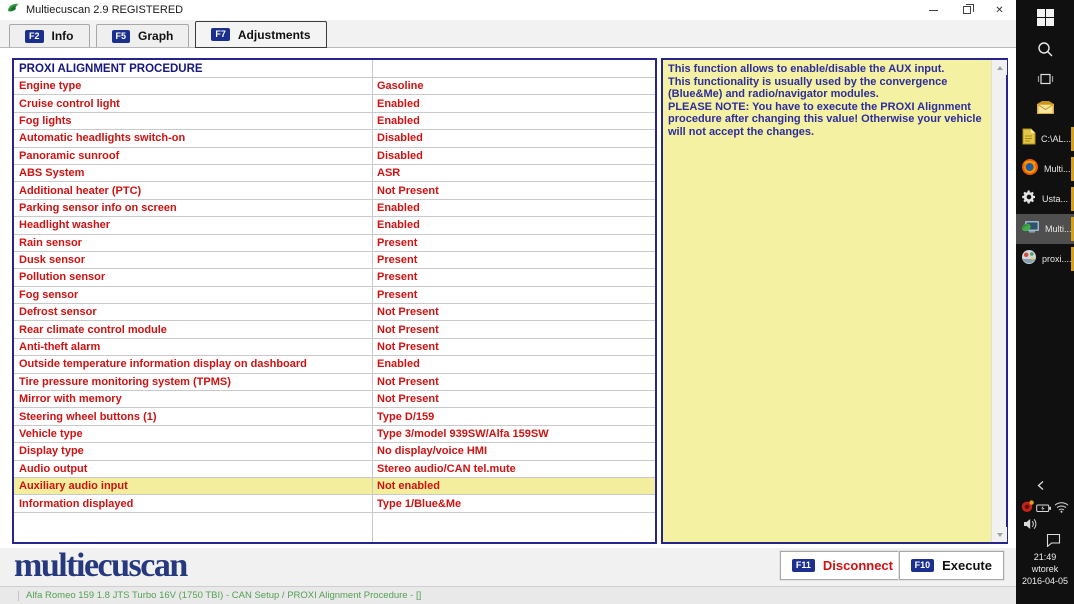 The height and width of the screenshot is (604, 1074). Describe the element at coordinates (51, 434) in the screenshot. I see `row-label: Vehicle type` at that location.